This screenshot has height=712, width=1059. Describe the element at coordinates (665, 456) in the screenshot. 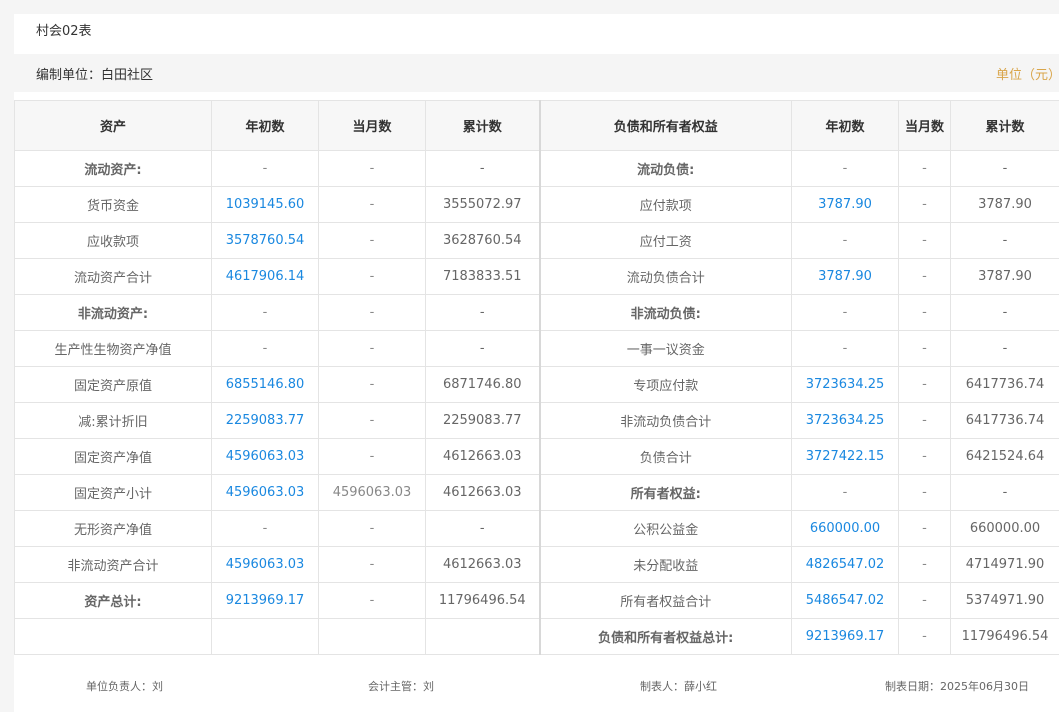

I see `liability-name-cell: 负债合计` at that location.